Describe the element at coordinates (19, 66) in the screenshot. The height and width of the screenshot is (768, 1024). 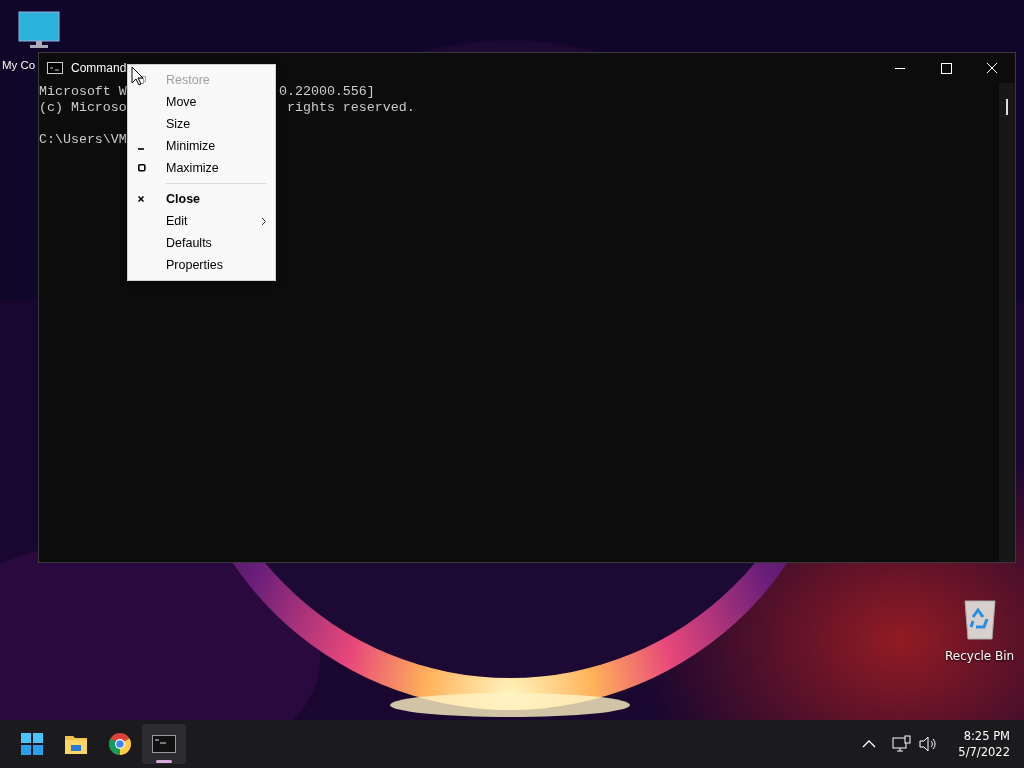
I see `icon-label: My Co` at that location.